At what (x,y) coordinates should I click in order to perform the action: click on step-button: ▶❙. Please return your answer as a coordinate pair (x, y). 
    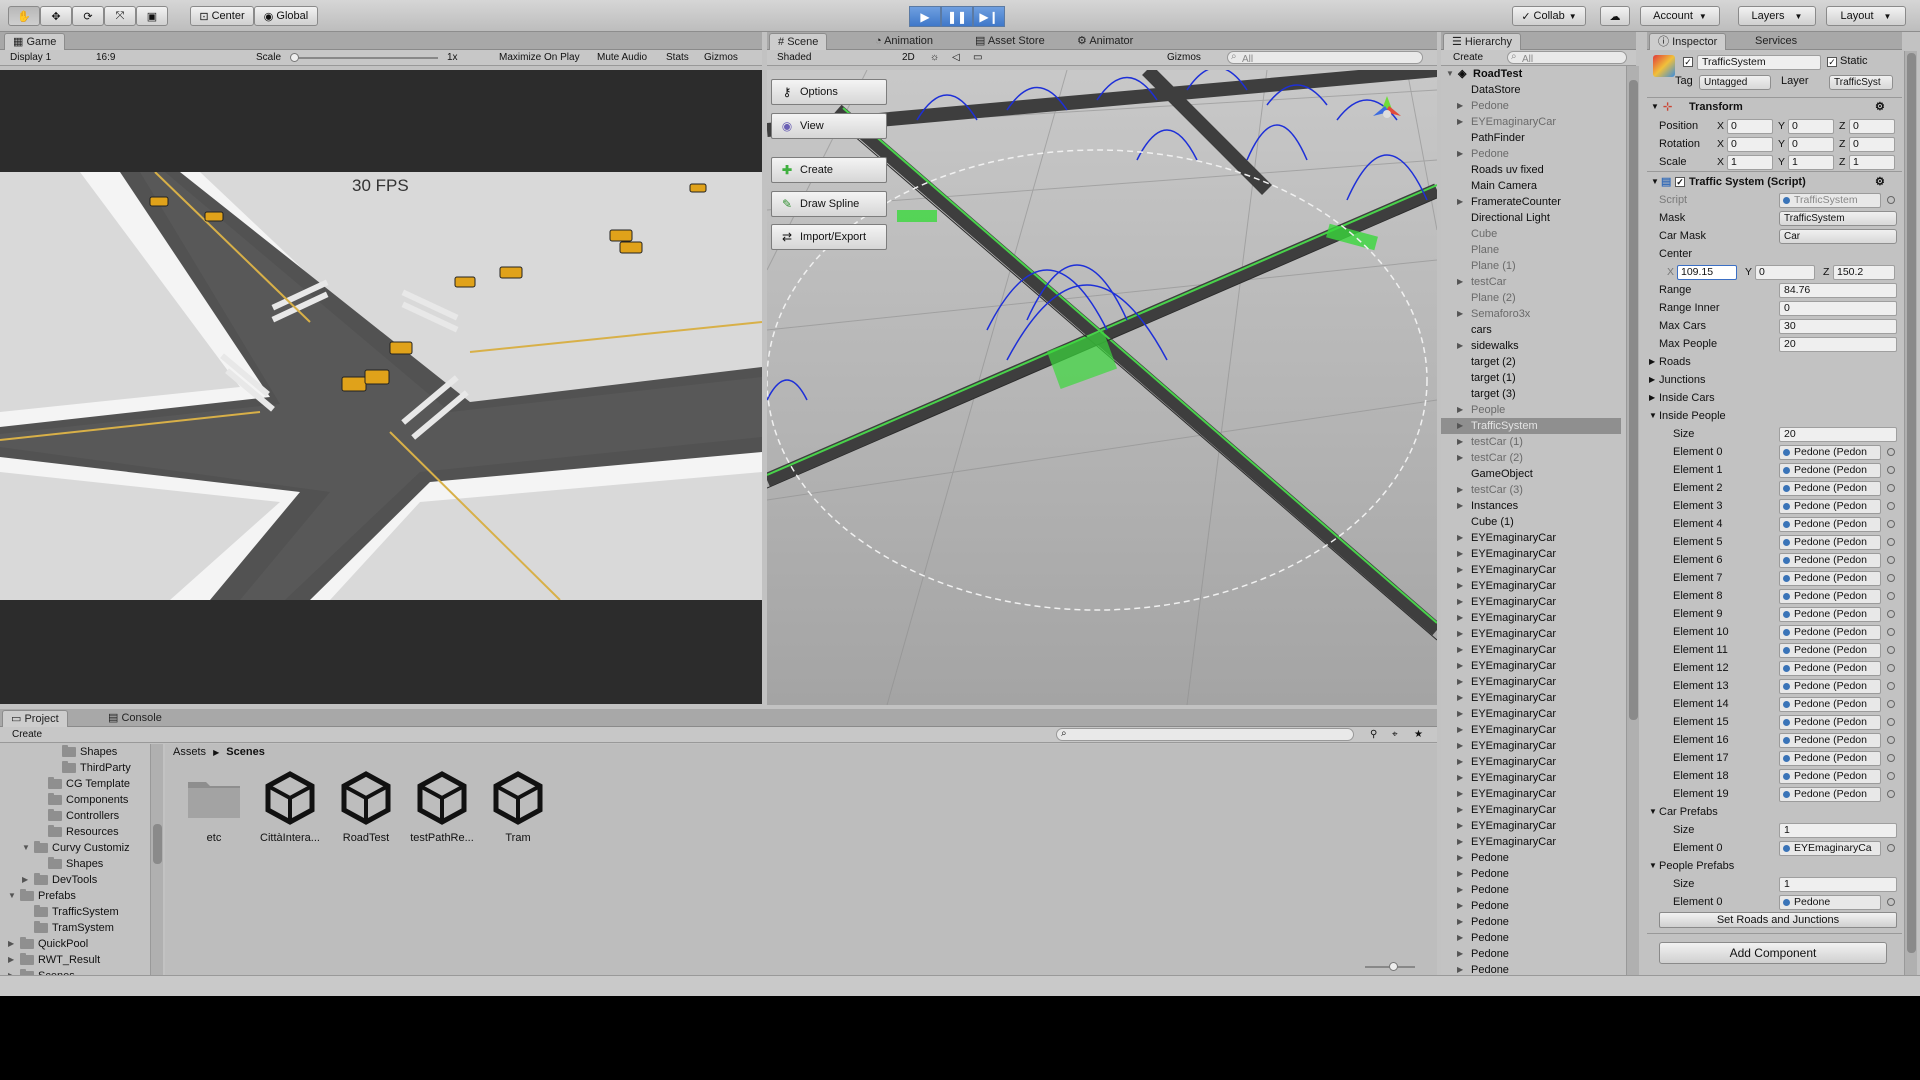
    Looking at the image, I should click on (989, 16).